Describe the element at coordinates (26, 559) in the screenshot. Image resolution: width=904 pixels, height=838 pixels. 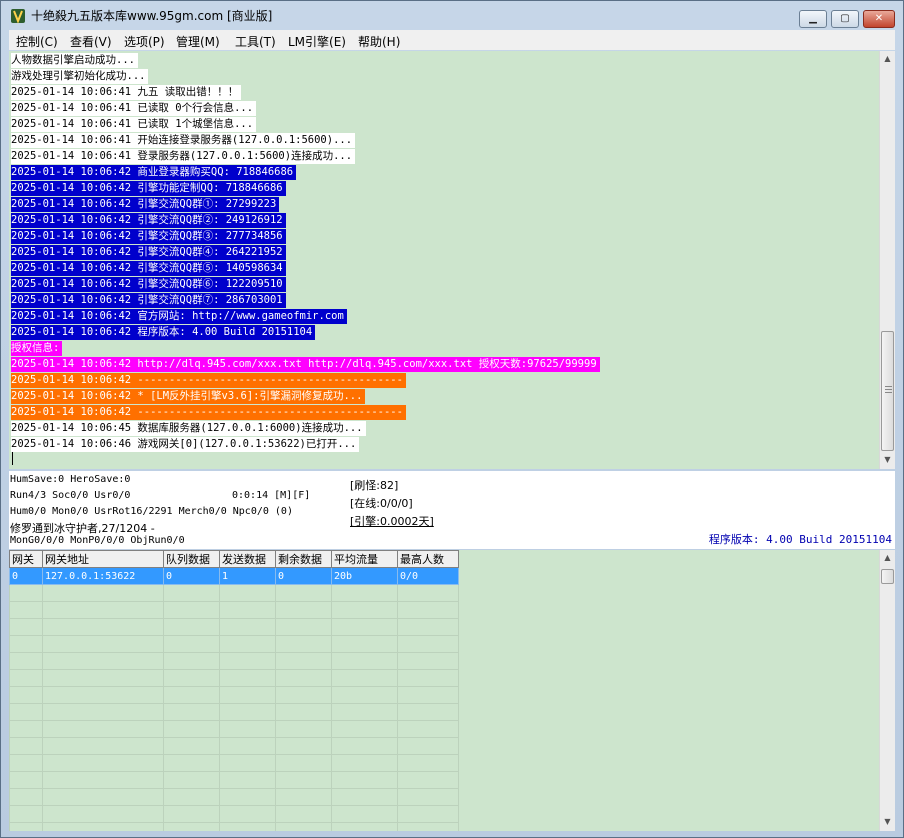
I see `column-header: 网关` at that location.